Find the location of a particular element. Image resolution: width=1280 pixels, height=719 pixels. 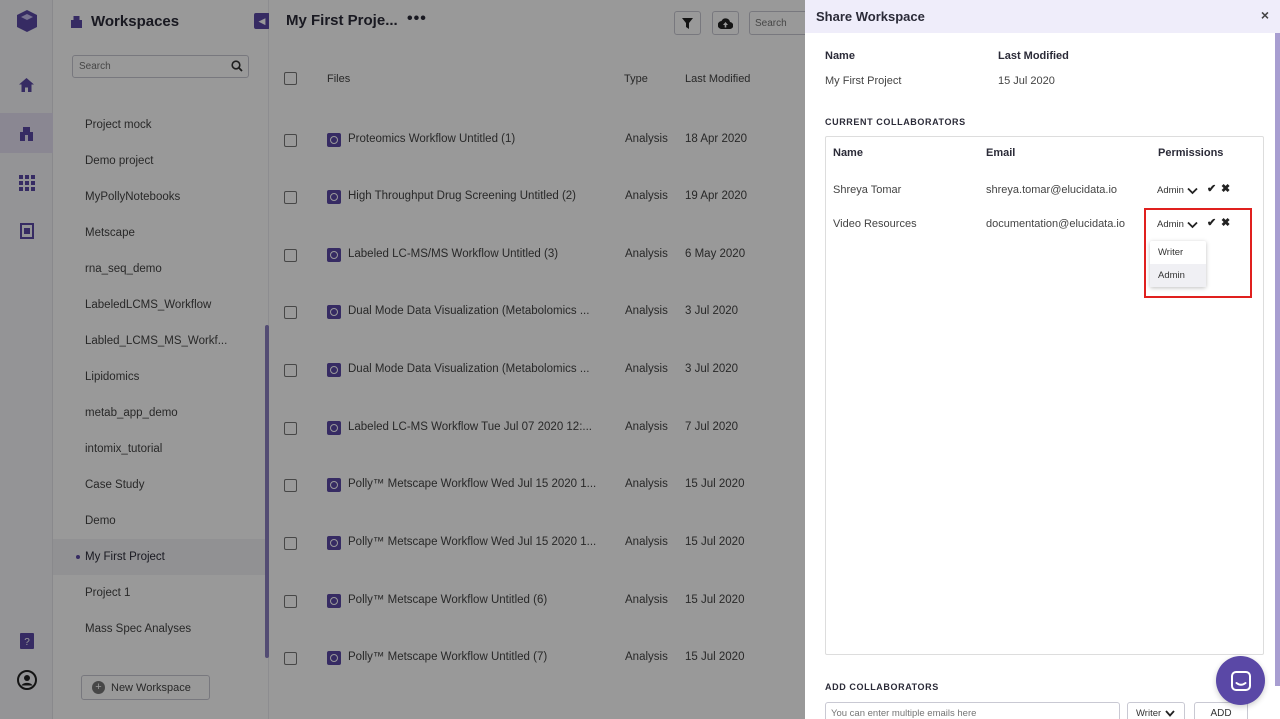

share-panel-header: Share Workspace is located at coordinates (1042, 16).